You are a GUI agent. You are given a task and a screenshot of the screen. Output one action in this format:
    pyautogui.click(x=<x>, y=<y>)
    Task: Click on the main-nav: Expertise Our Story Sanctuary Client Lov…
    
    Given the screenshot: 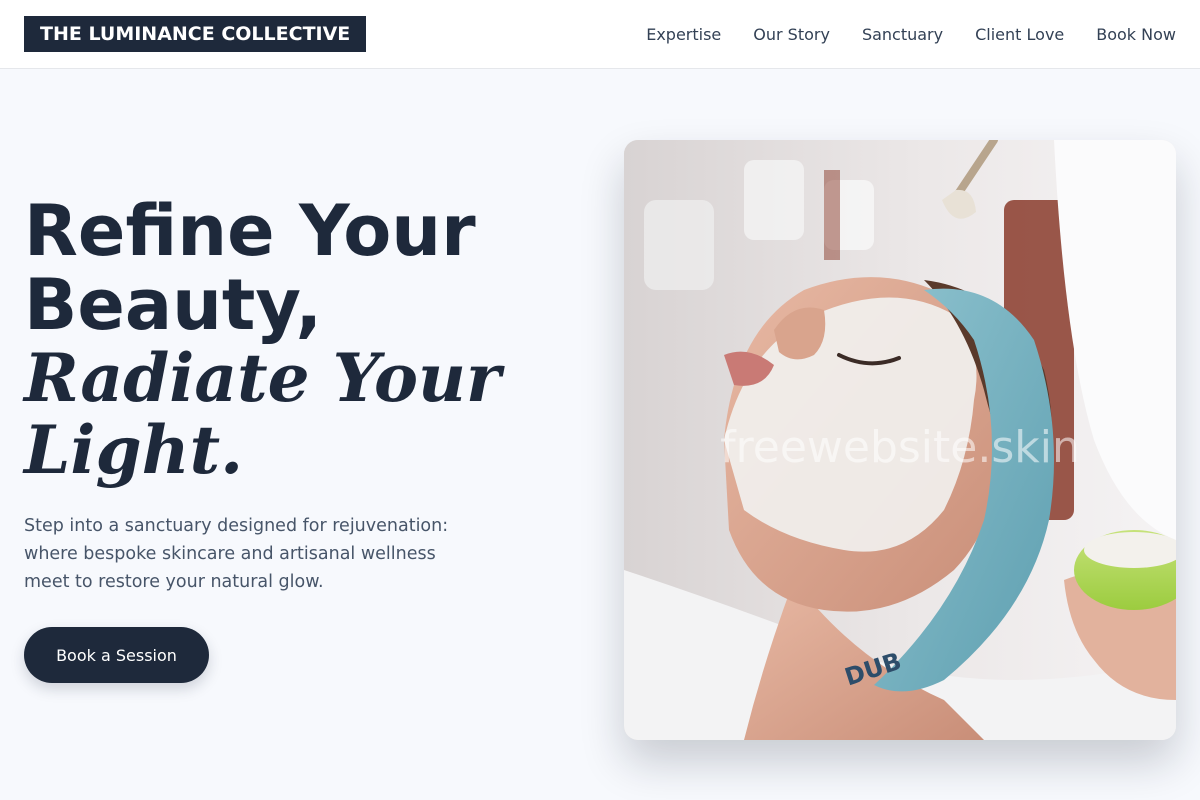 What is the action you would take?
    pyautogui.click(x=911, y=34)
    